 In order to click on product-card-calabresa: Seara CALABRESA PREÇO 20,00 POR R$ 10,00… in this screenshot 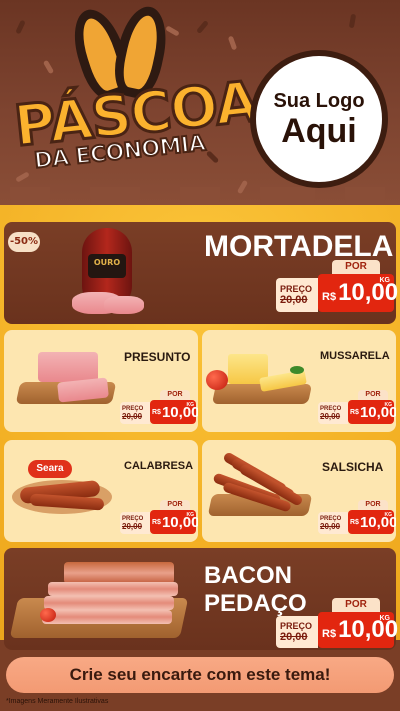, I will do `click(101, 491)`.